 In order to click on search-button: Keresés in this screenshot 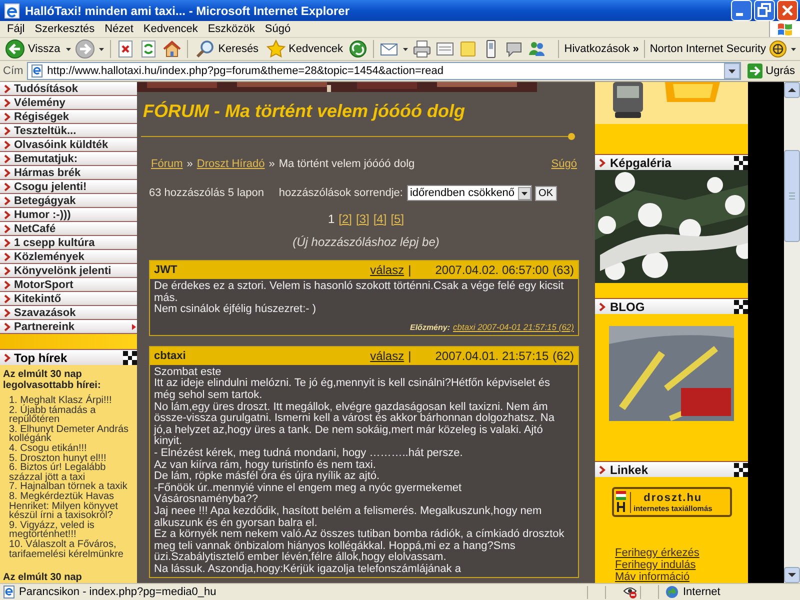, I will do `click(227, 49)`.